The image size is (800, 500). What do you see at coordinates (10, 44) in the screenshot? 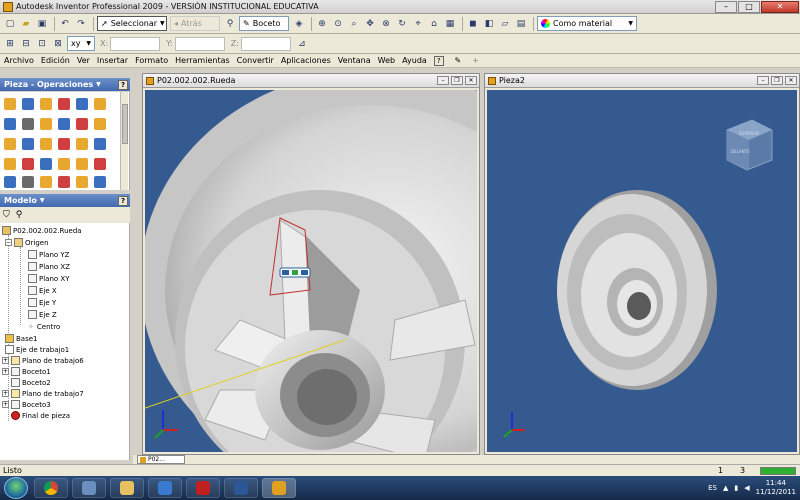
I see `grid-icon: ⊞` at bounding box center [10, 44].